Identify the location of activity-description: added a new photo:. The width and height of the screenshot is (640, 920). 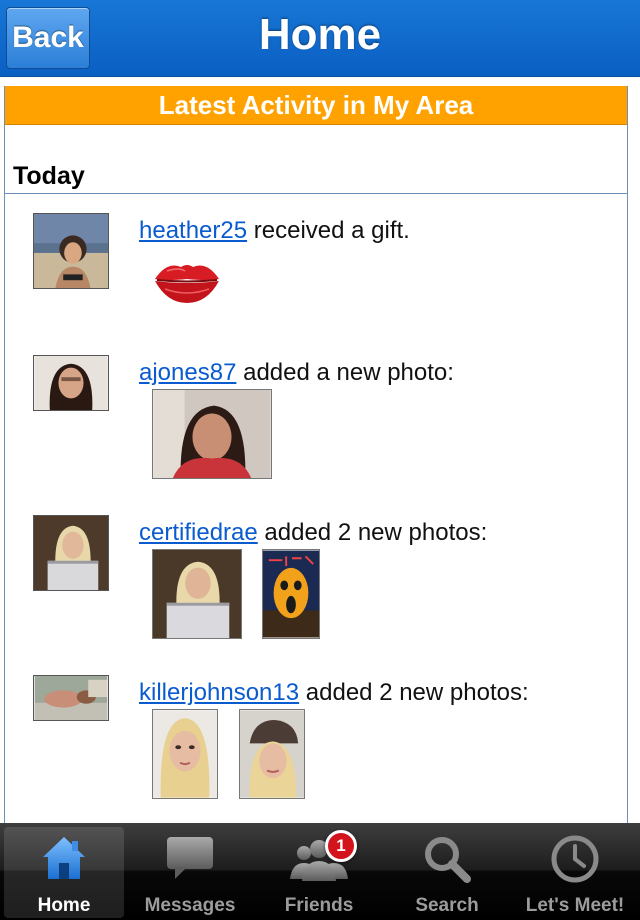
(348, 372).